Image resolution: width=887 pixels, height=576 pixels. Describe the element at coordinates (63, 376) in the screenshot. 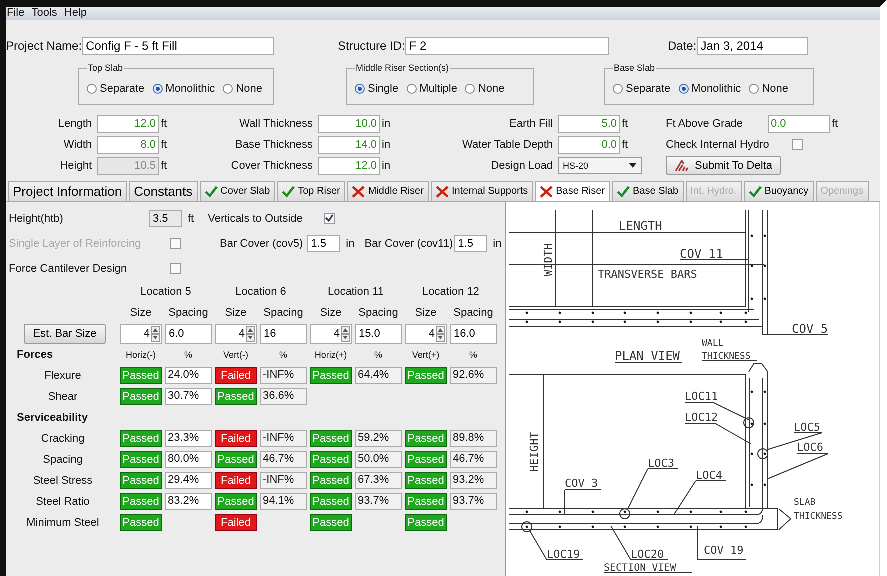

I see `row-label: Flexure` at that location.